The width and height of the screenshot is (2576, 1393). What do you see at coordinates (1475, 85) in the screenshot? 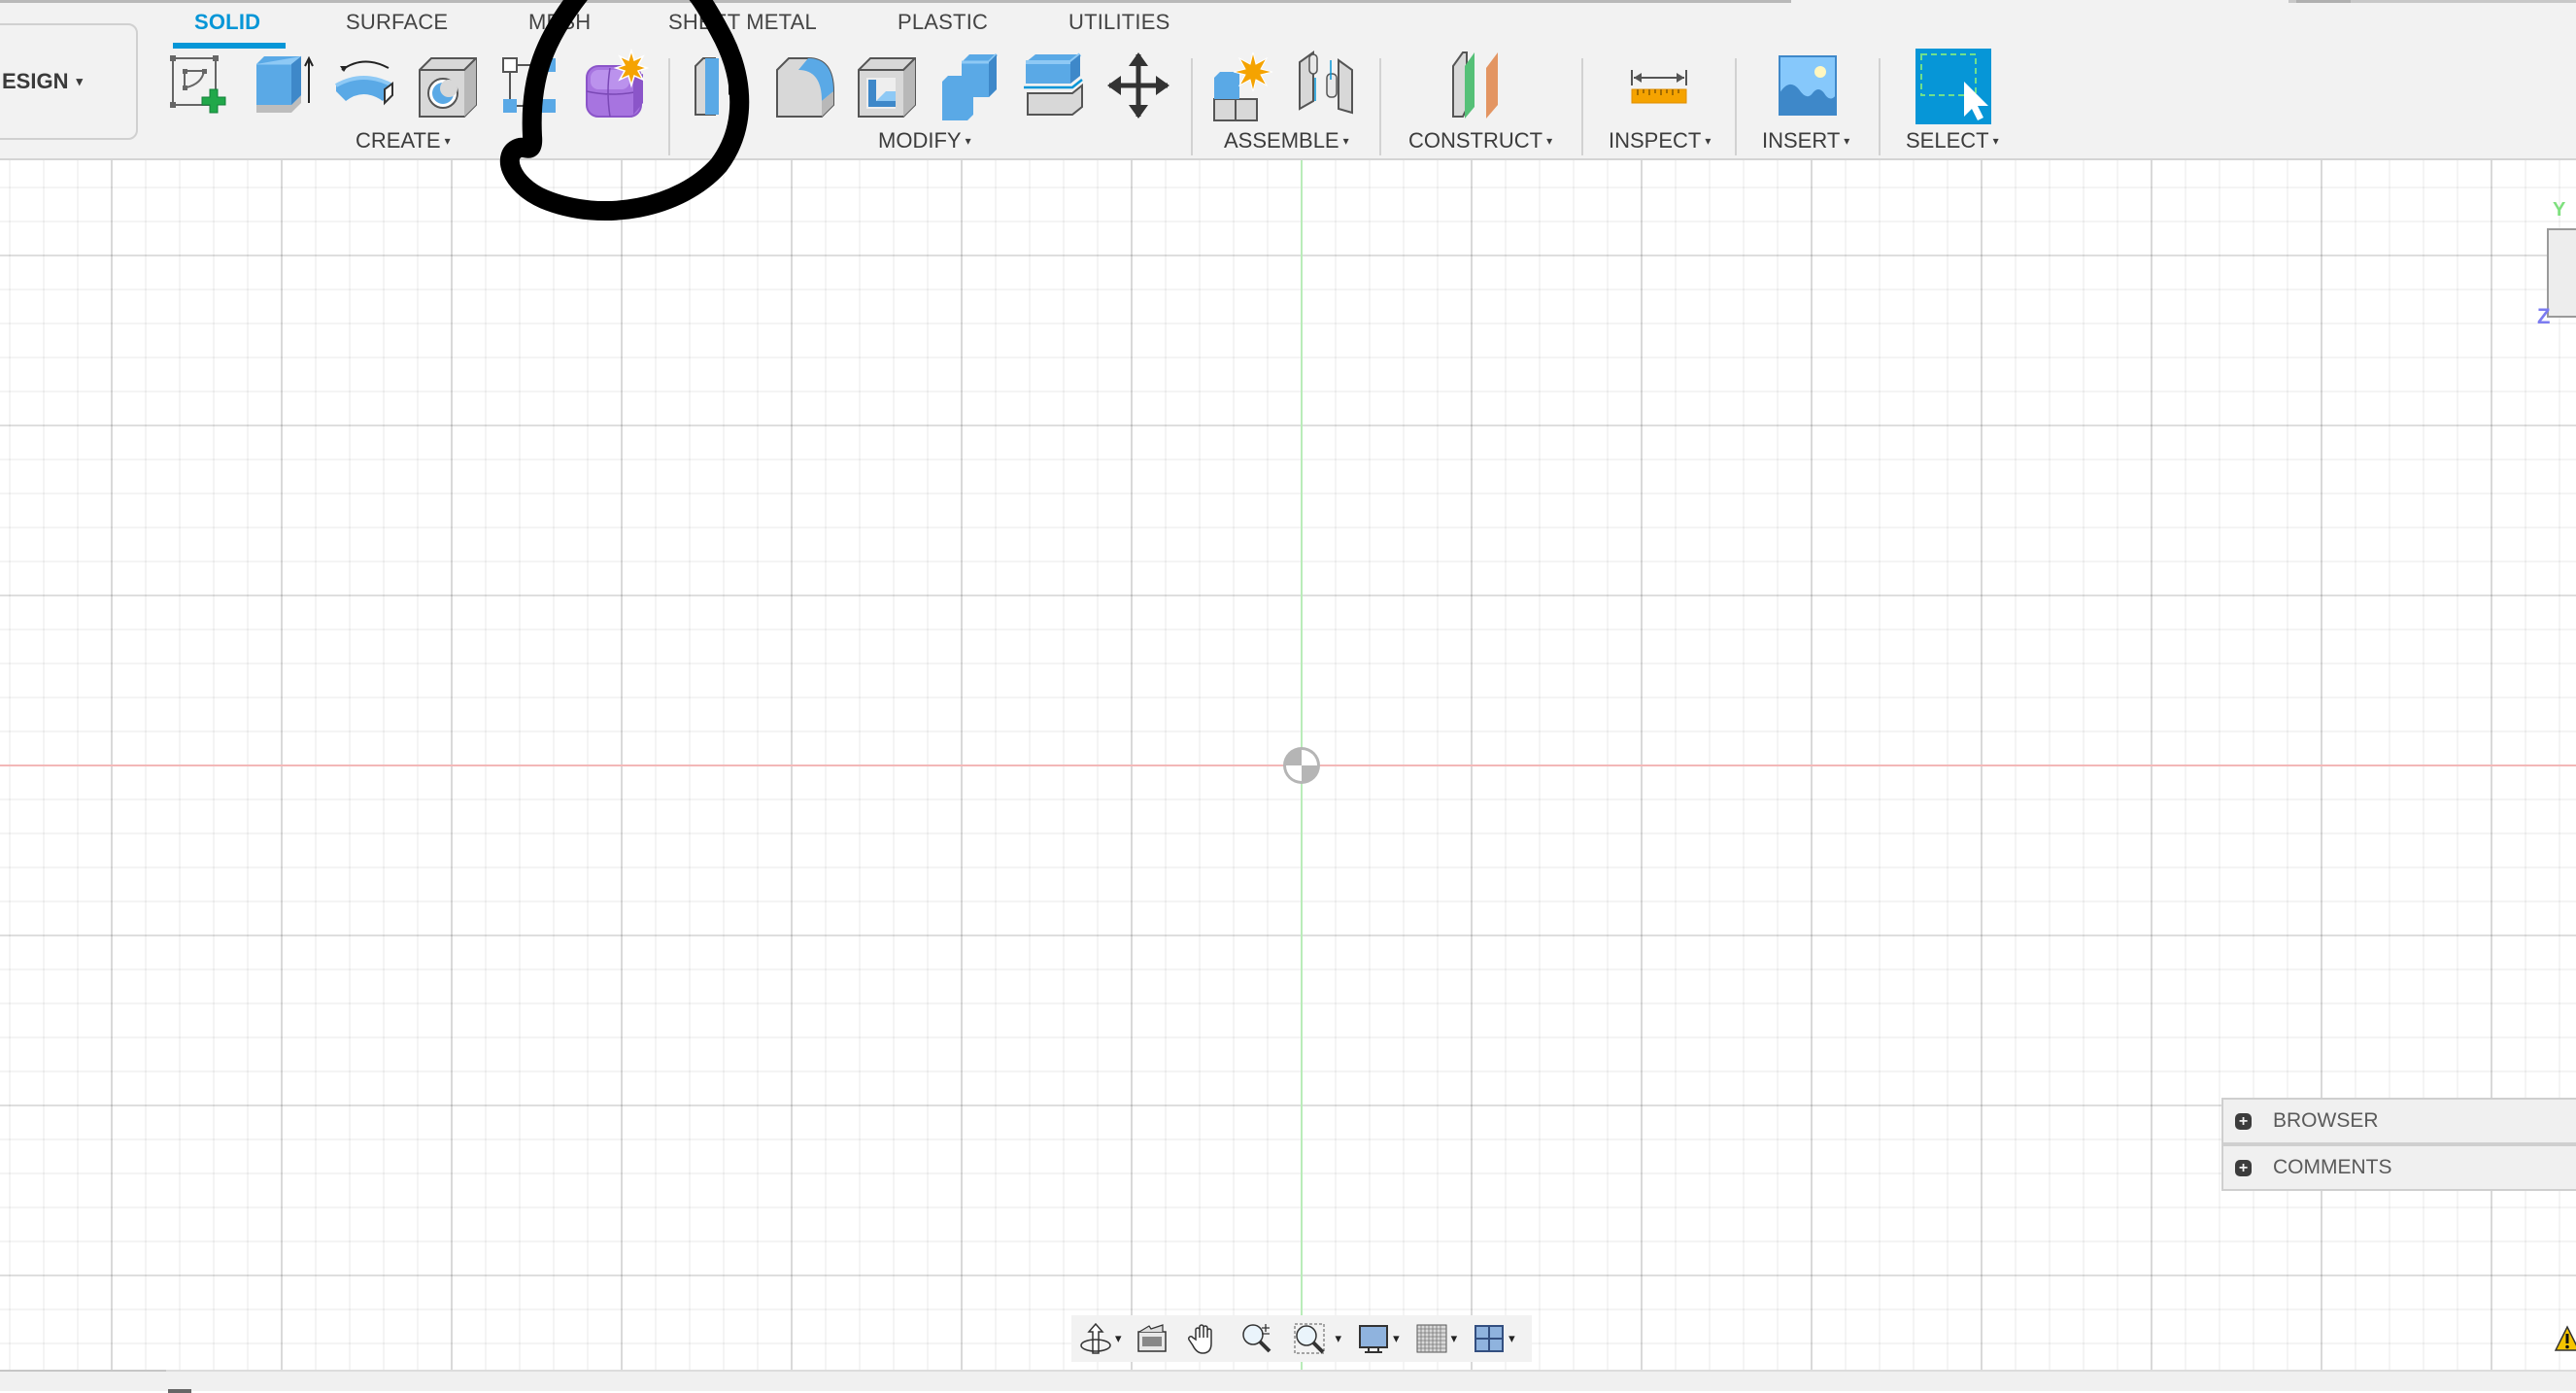
I see `offset-plane-icon` at bounding box center [1475, 85].